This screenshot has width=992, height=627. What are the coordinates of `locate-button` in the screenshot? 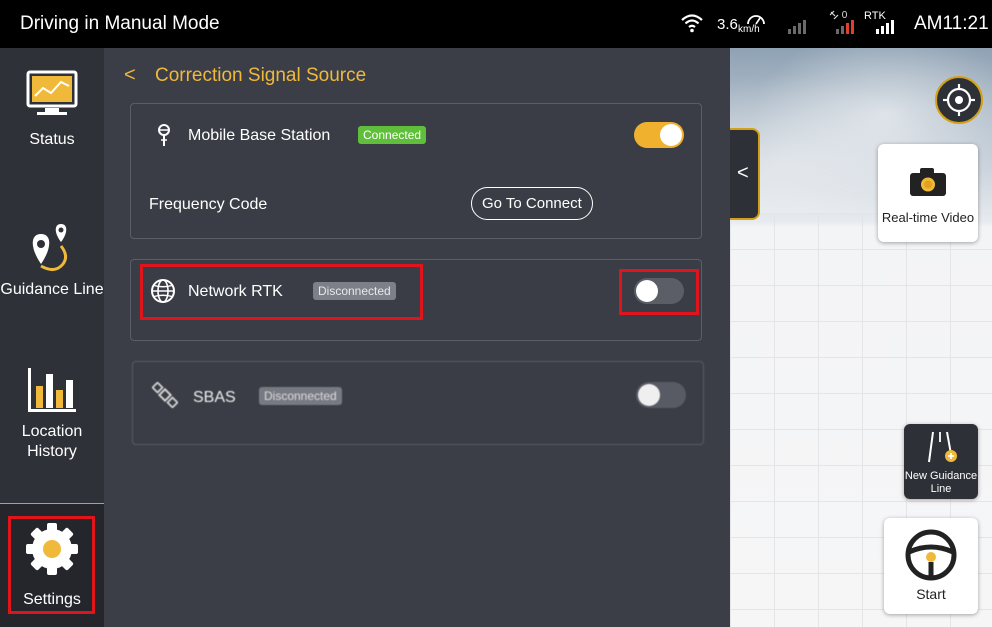 It's located at (959, 100).